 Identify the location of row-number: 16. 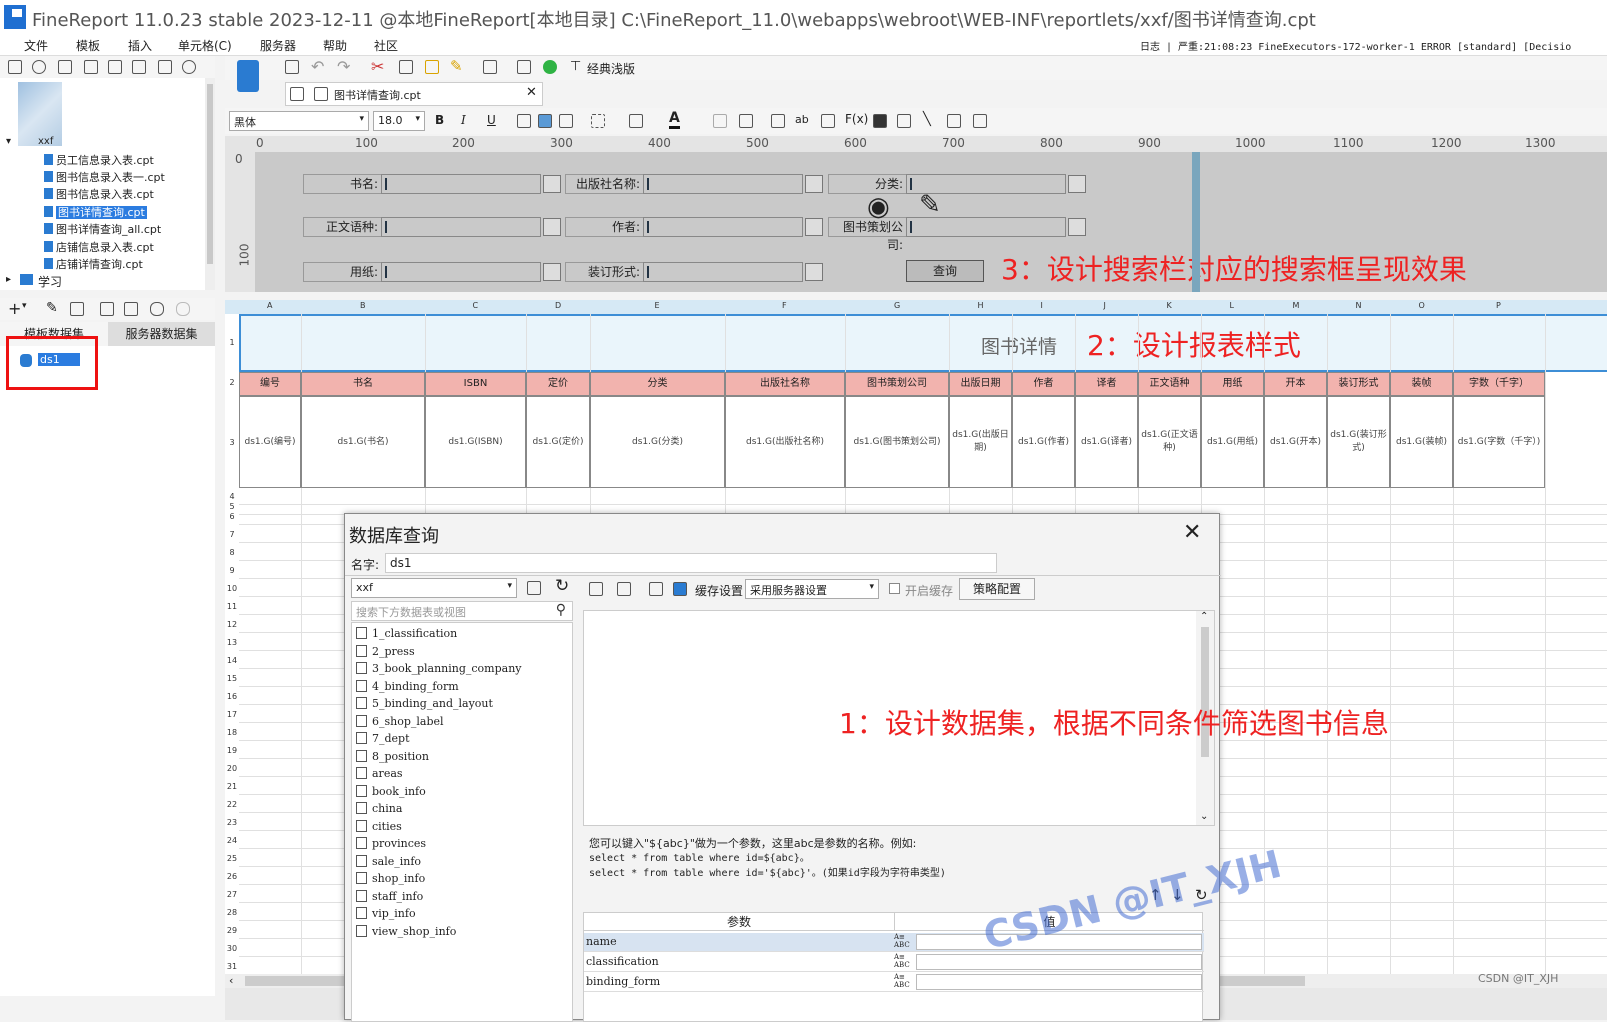
(232, 696).